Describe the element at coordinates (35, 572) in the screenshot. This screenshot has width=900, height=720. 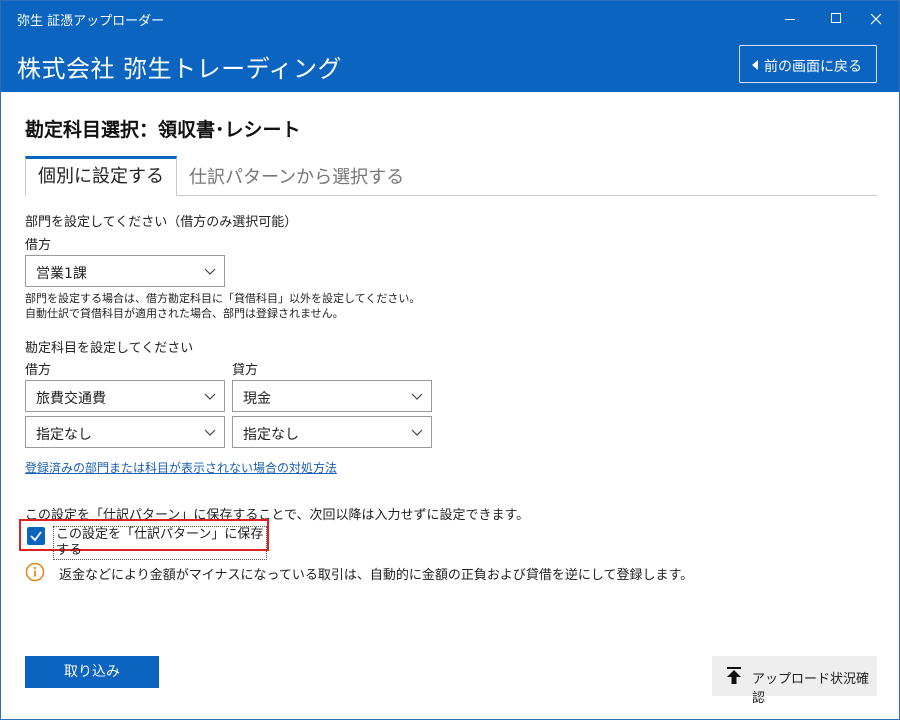
I see `info-icon` at that location.